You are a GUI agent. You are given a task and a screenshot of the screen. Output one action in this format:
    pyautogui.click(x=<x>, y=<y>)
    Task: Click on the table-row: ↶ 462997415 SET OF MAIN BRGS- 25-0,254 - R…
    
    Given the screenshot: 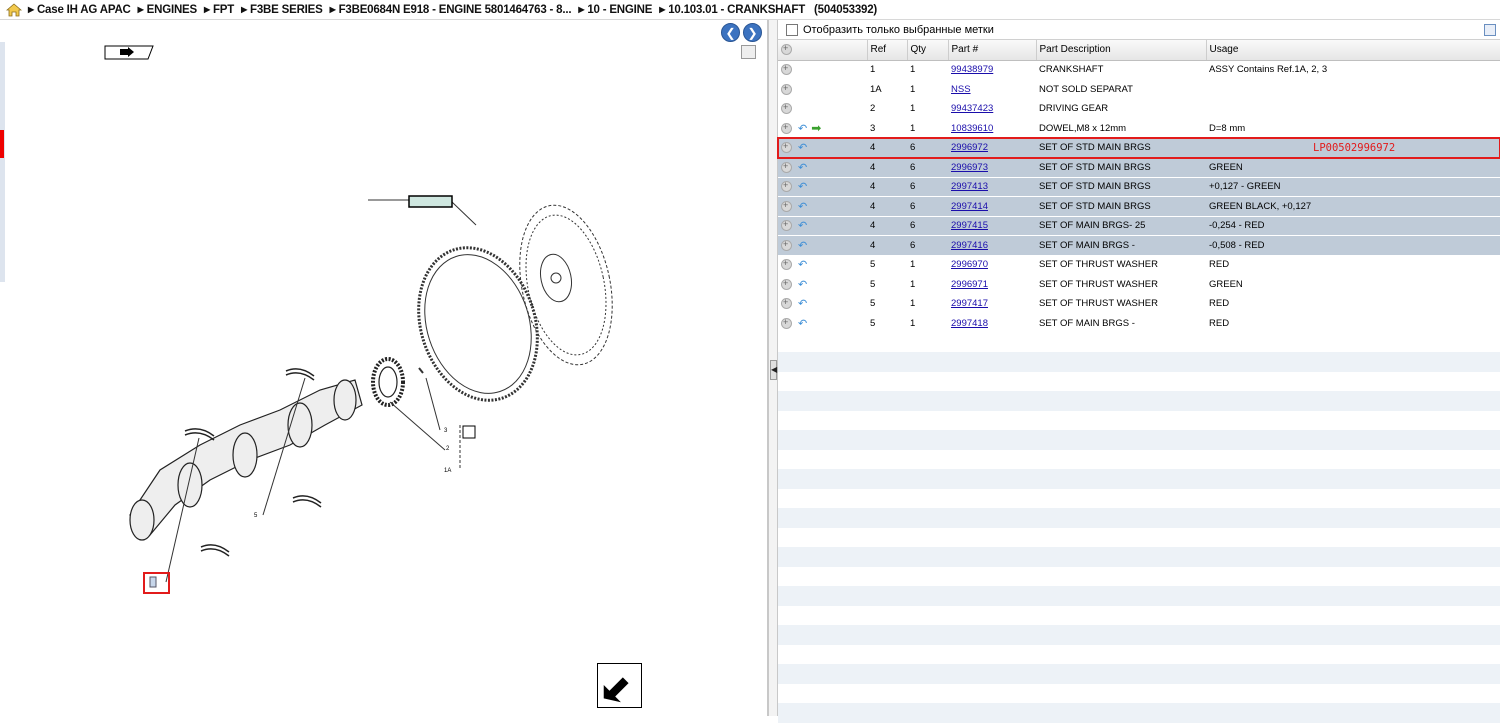 What is the action you would take?
    pyautogui.click(x=1139, y=226)
    